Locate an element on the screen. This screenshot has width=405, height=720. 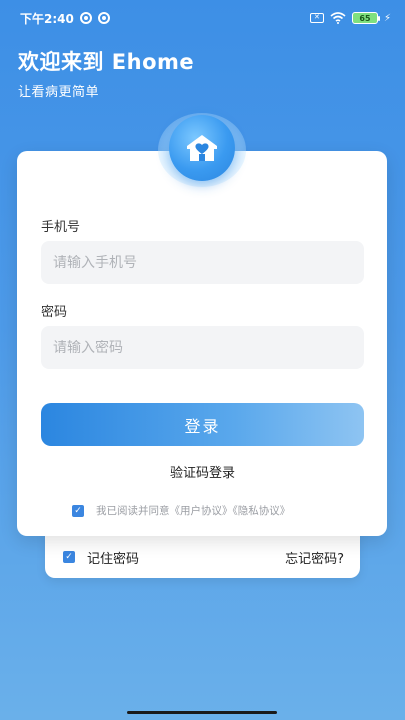
password-field is located at coordinates (202, 347).